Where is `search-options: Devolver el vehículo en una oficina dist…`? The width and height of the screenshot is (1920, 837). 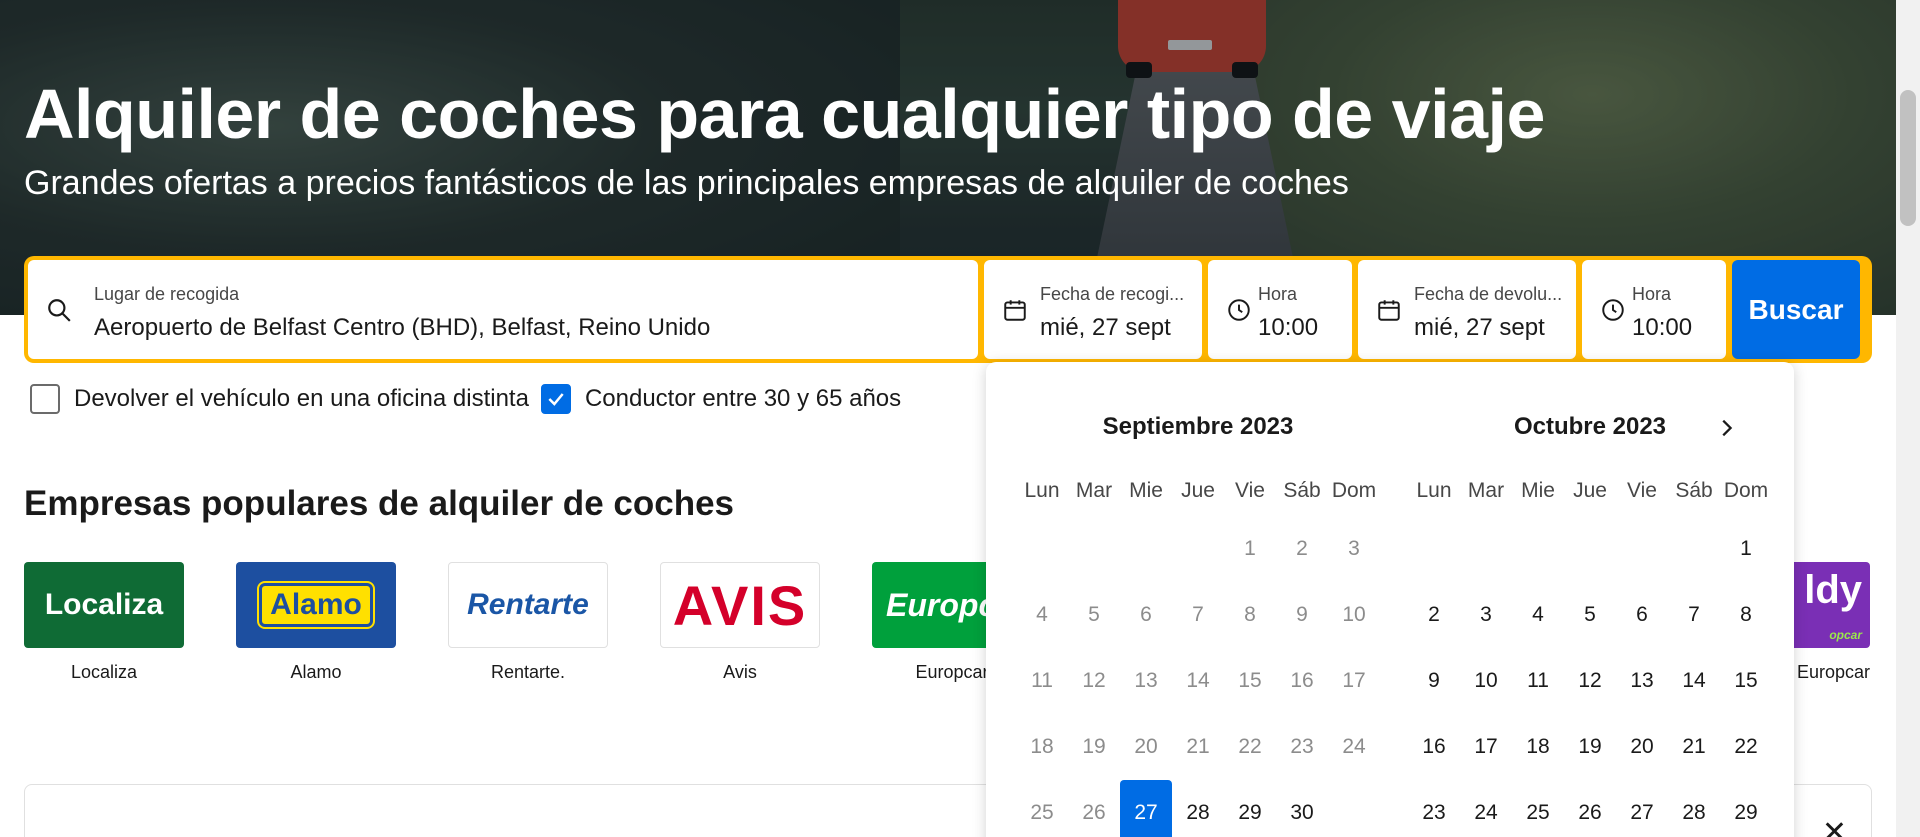 search-options: Devolver el vehículo en una oficina dist… is located at coordinates (465, 399).